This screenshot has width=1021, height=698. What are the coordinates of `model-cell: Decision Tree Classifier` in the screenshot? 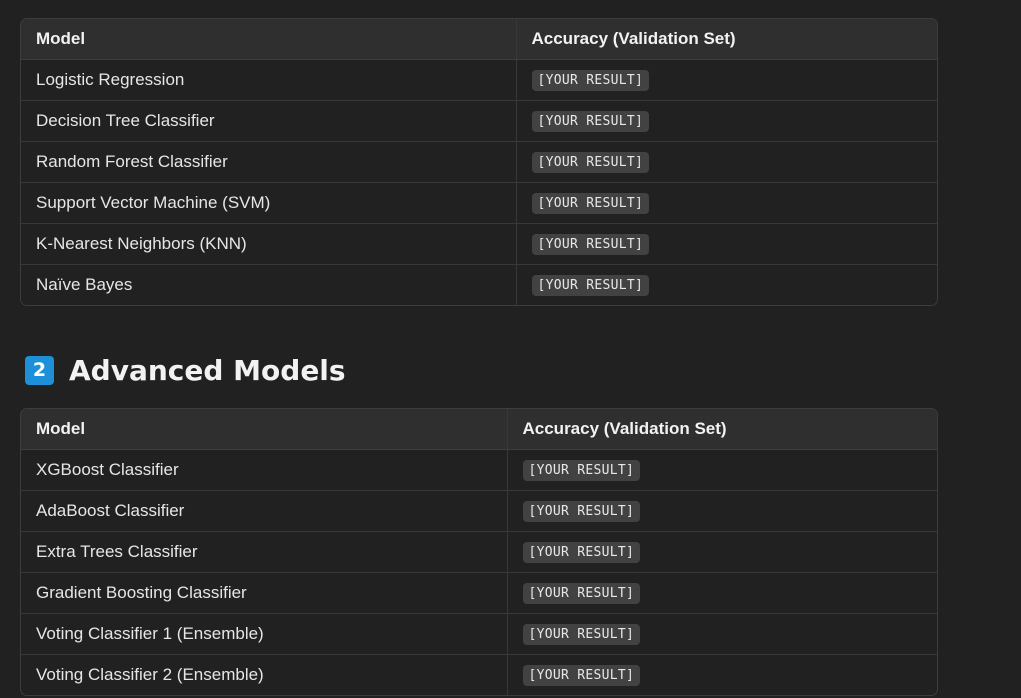 It's located at (268, 121).